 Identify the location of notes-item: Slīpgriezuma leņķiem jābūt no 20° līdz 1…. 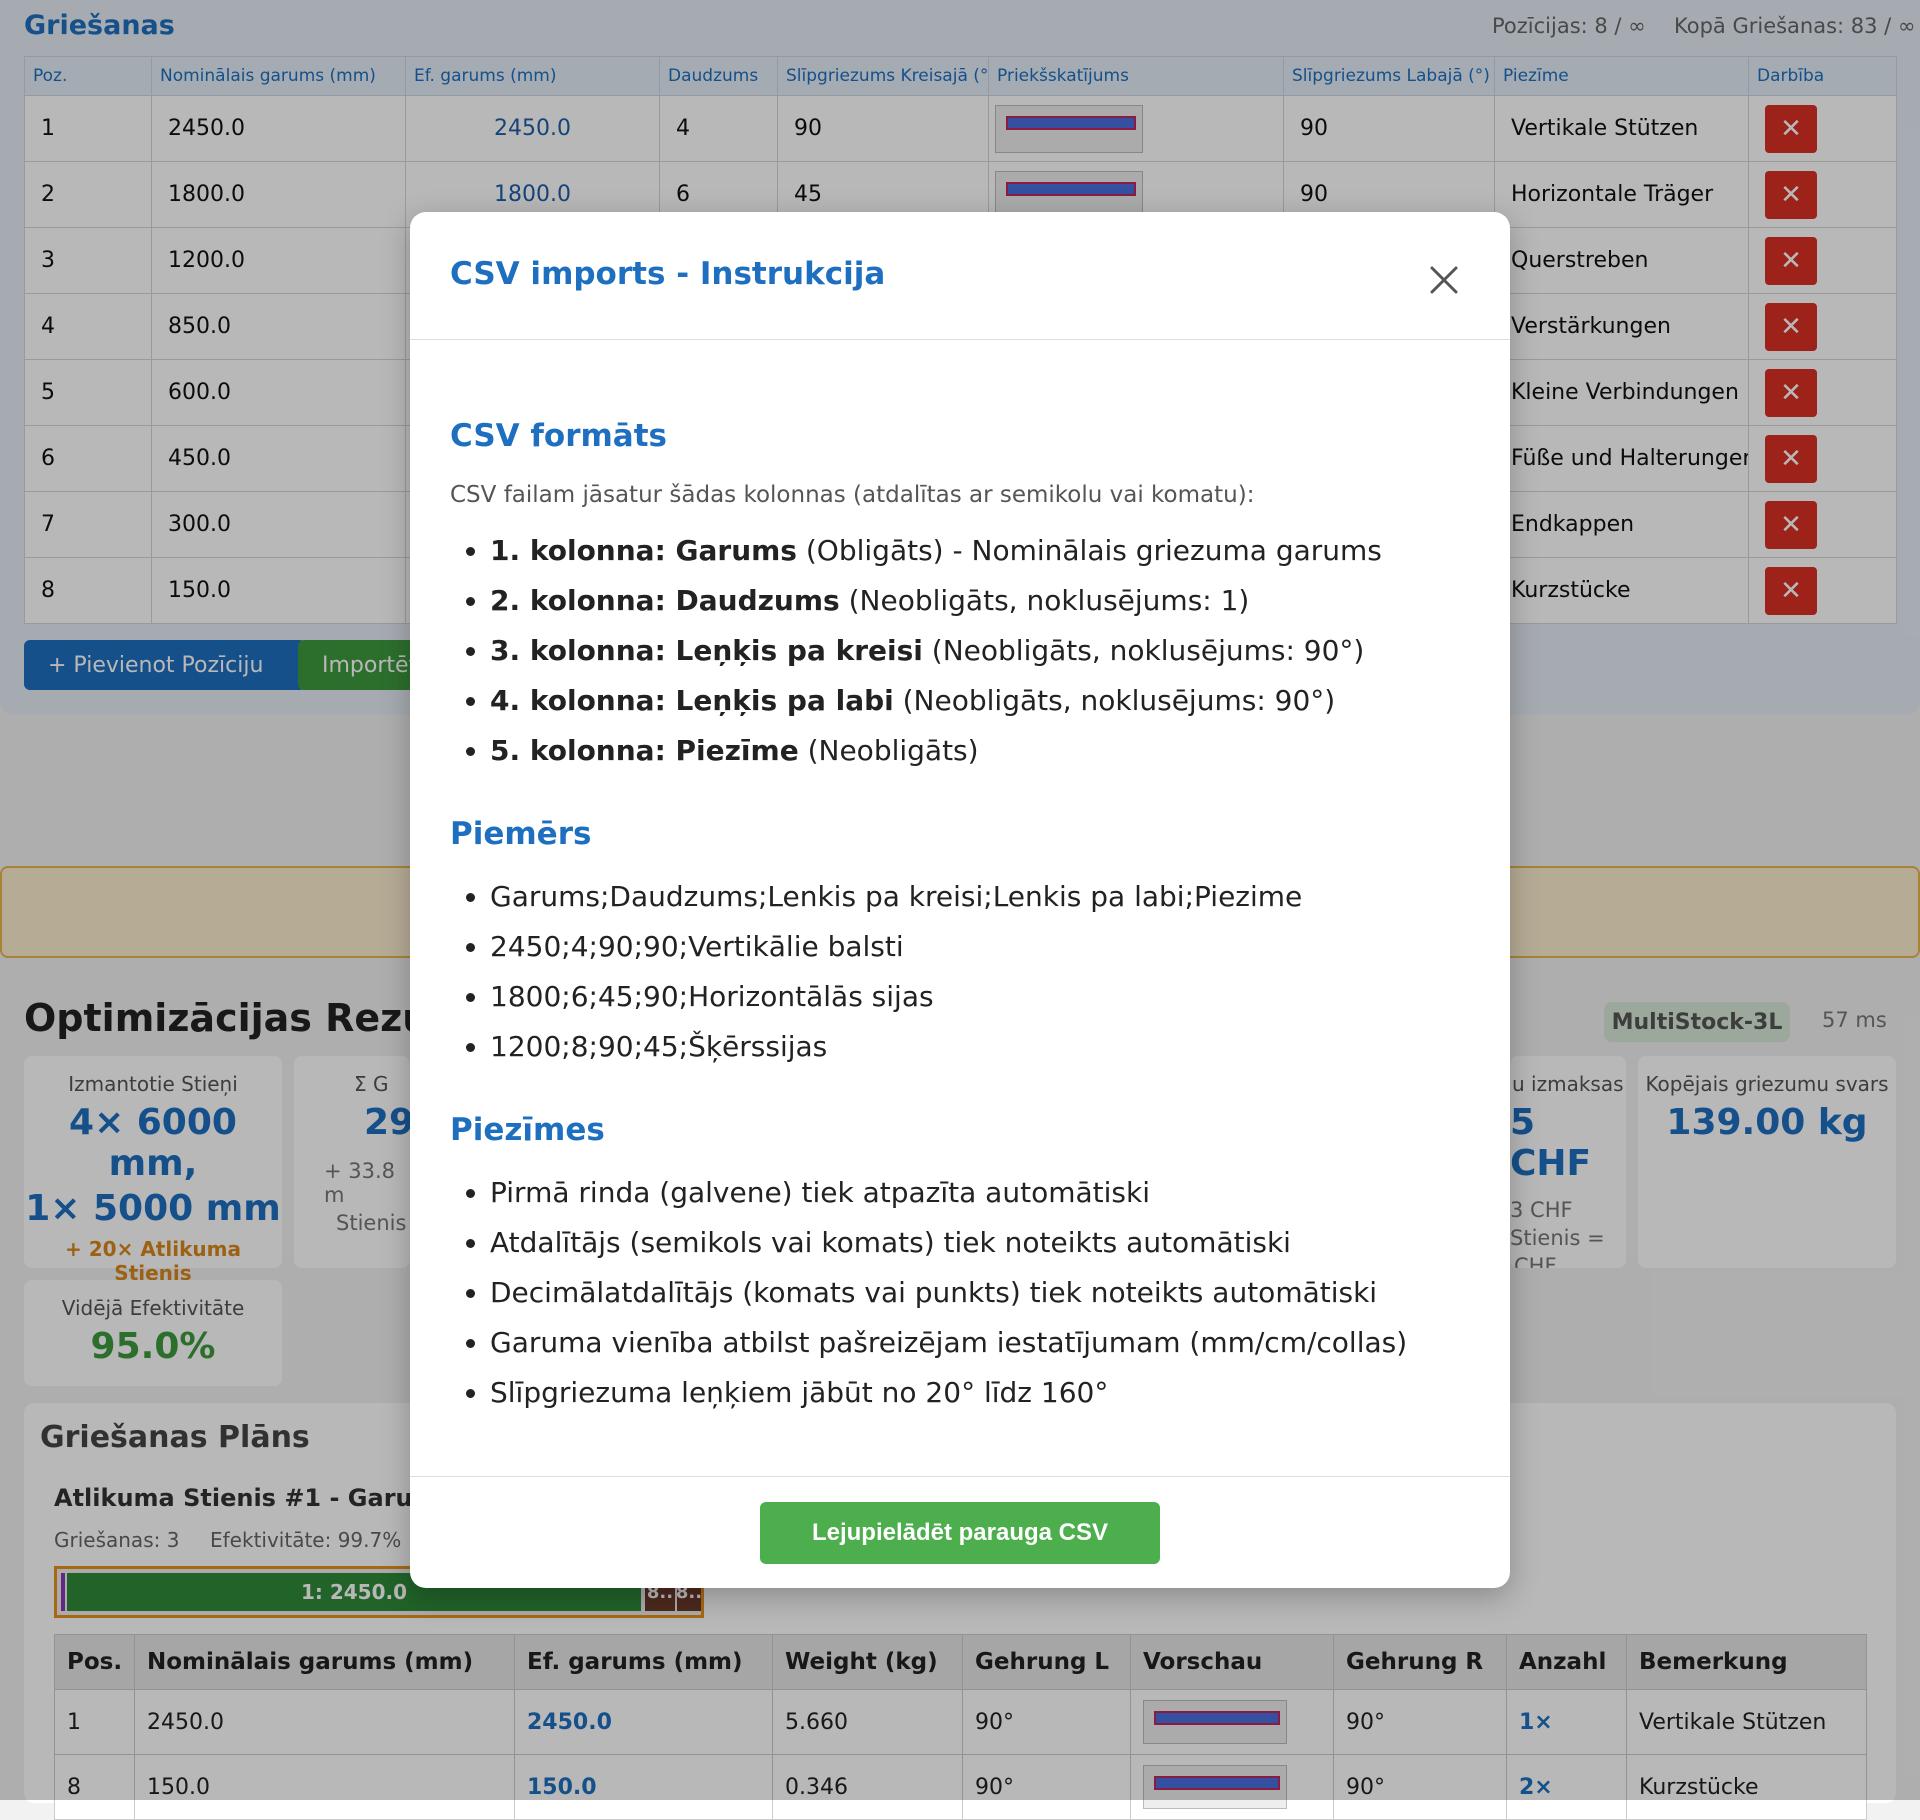
(948, 1393).